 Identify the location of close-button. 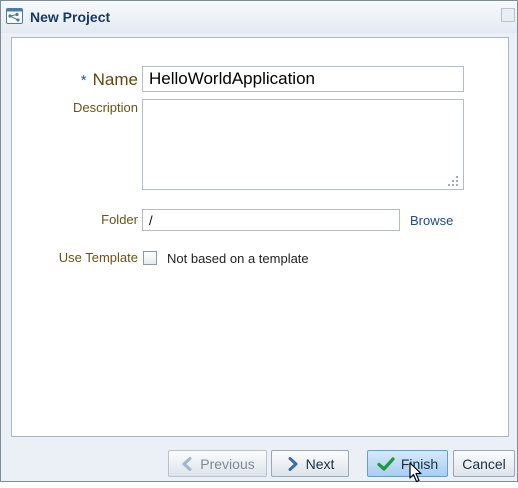
(508, 15).